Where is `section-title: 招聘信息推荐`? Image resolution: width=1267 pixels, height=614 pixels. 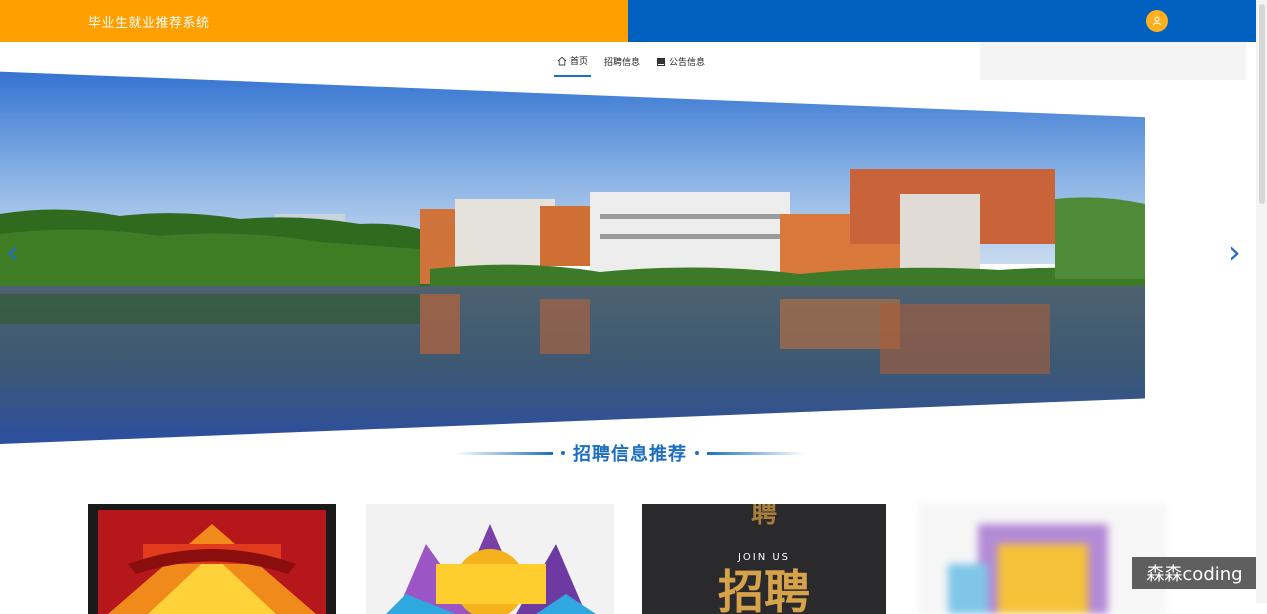 section-title: 招聘信息推荐 is located at coordinates (630, 454).